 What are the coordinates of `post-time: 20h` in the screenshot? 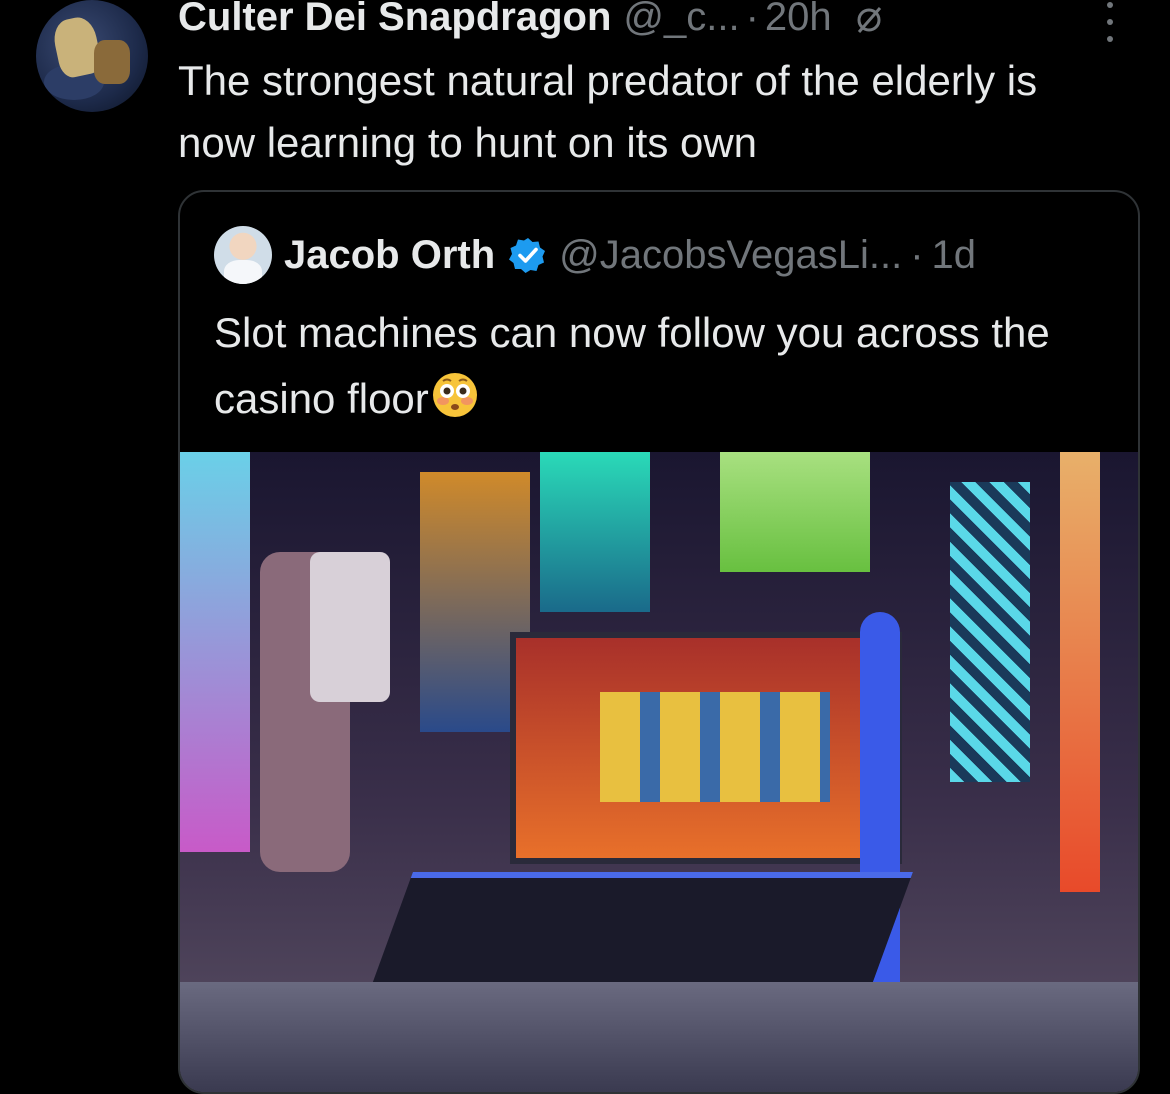 It's located at (798, 18).